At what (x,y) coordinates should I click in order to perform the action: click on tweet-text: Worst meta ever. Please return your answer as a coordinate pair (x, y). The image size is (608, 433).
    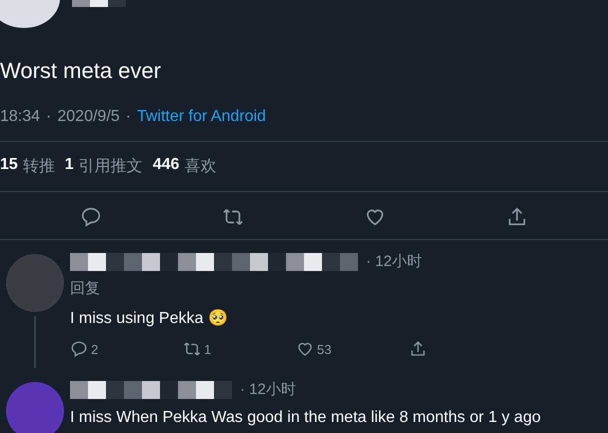
    Looking at the image, I should click on (81, 71).